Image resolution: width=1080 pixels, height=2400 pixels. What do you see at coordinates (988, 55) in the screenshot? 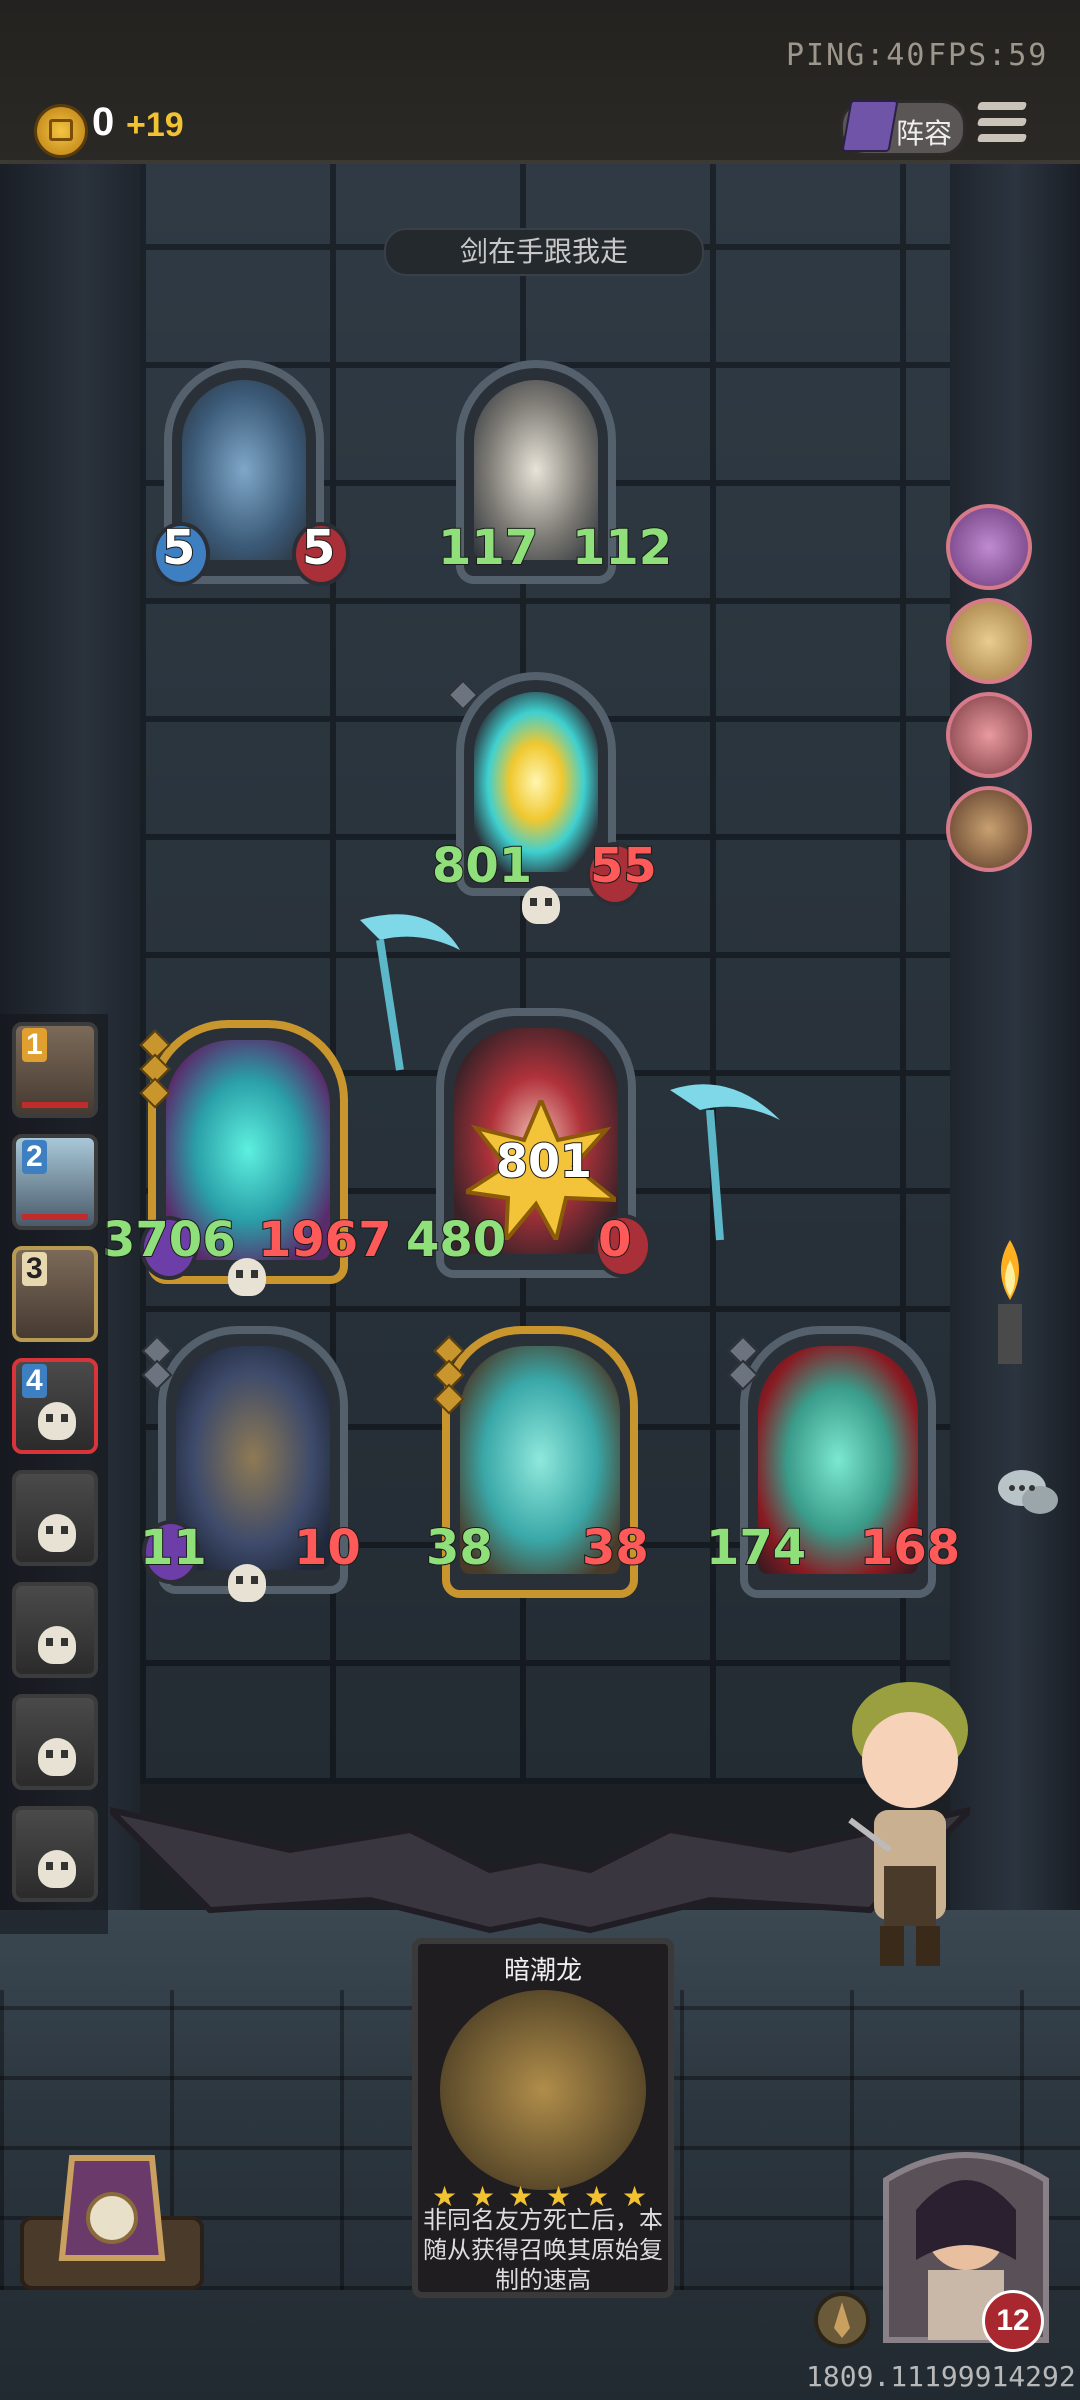
I see `fps-readout: FPS:59` at bounding box center [988, 55].